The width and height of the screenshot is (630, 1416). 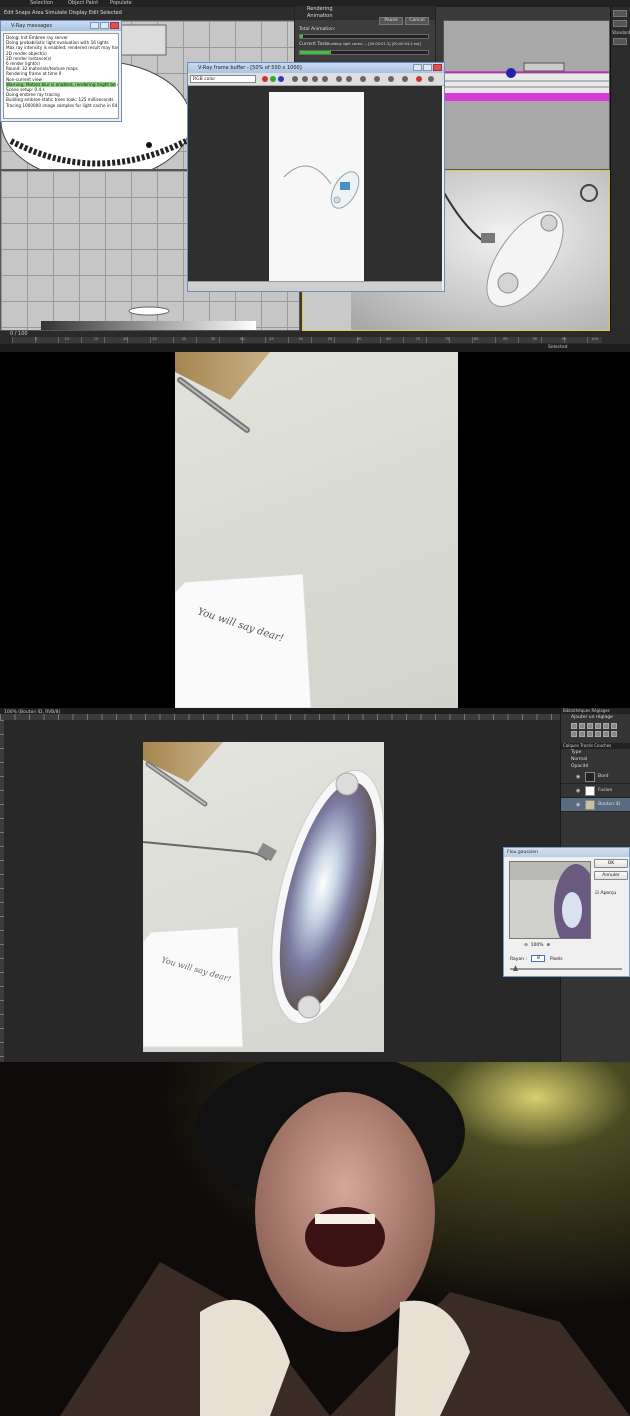 What do you see at coordinates (405, 79) in the screenshot?
I see `stamp-icon` at bounding box center [405, 79].